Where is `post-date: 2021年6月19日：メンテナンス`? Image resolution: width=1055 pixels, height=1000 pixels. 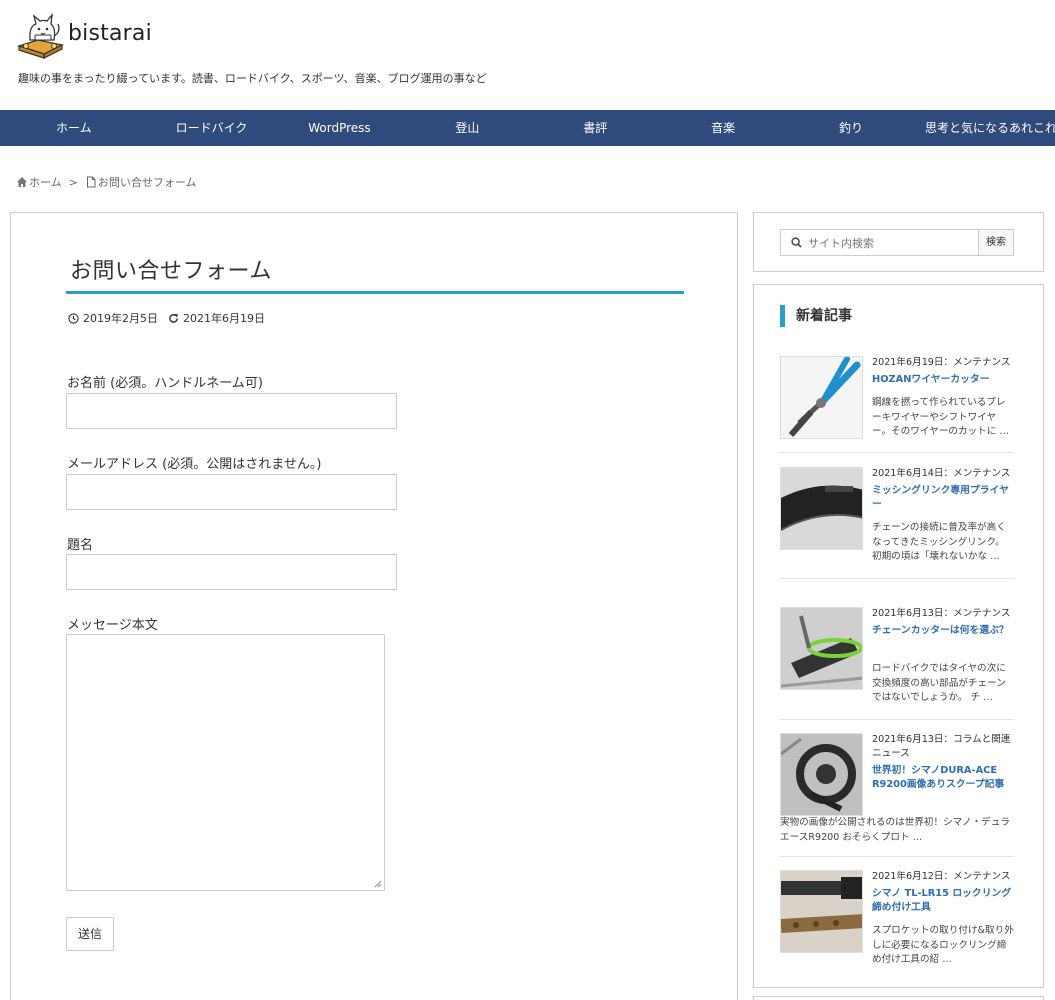 post-date: 2021年6月19日：メンテナンス is located at coordinates (941, 362).